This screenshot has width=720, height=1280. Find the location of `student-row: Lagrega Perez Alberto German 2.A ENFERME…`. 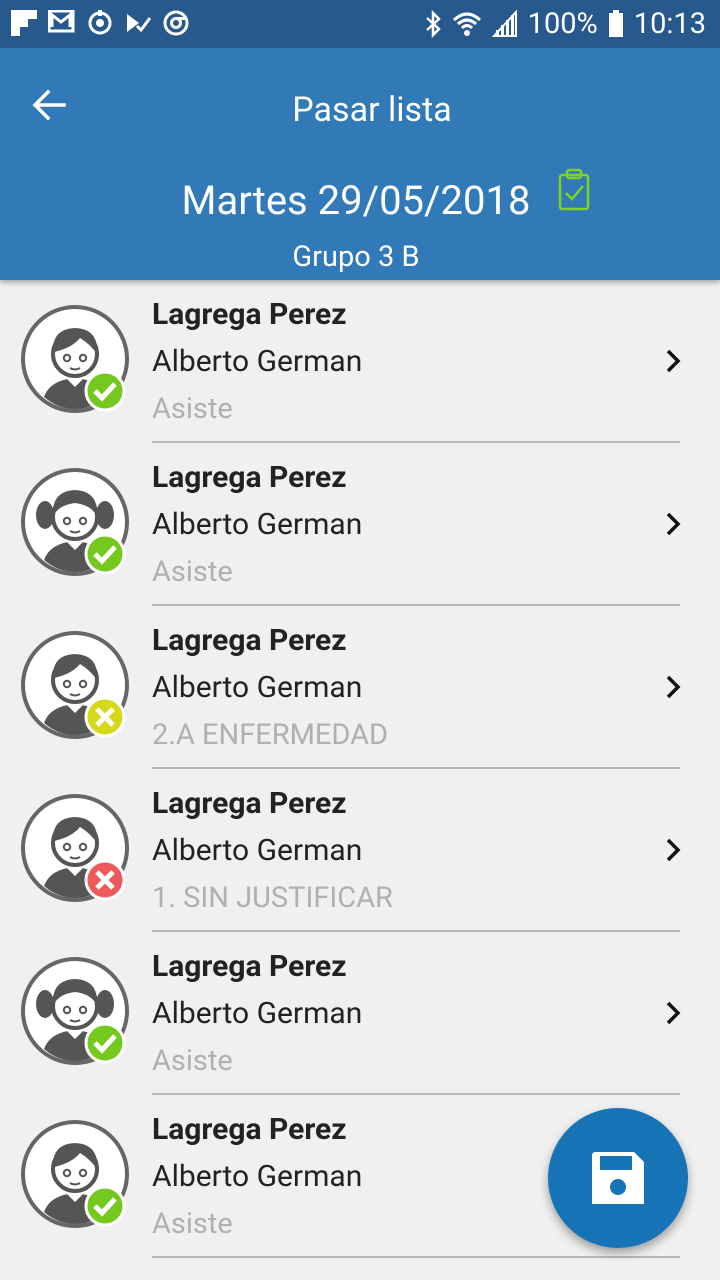

student-row: Lagrega Perez Alberto German 2.A ENFERME… is located at coordinates (360, 687).